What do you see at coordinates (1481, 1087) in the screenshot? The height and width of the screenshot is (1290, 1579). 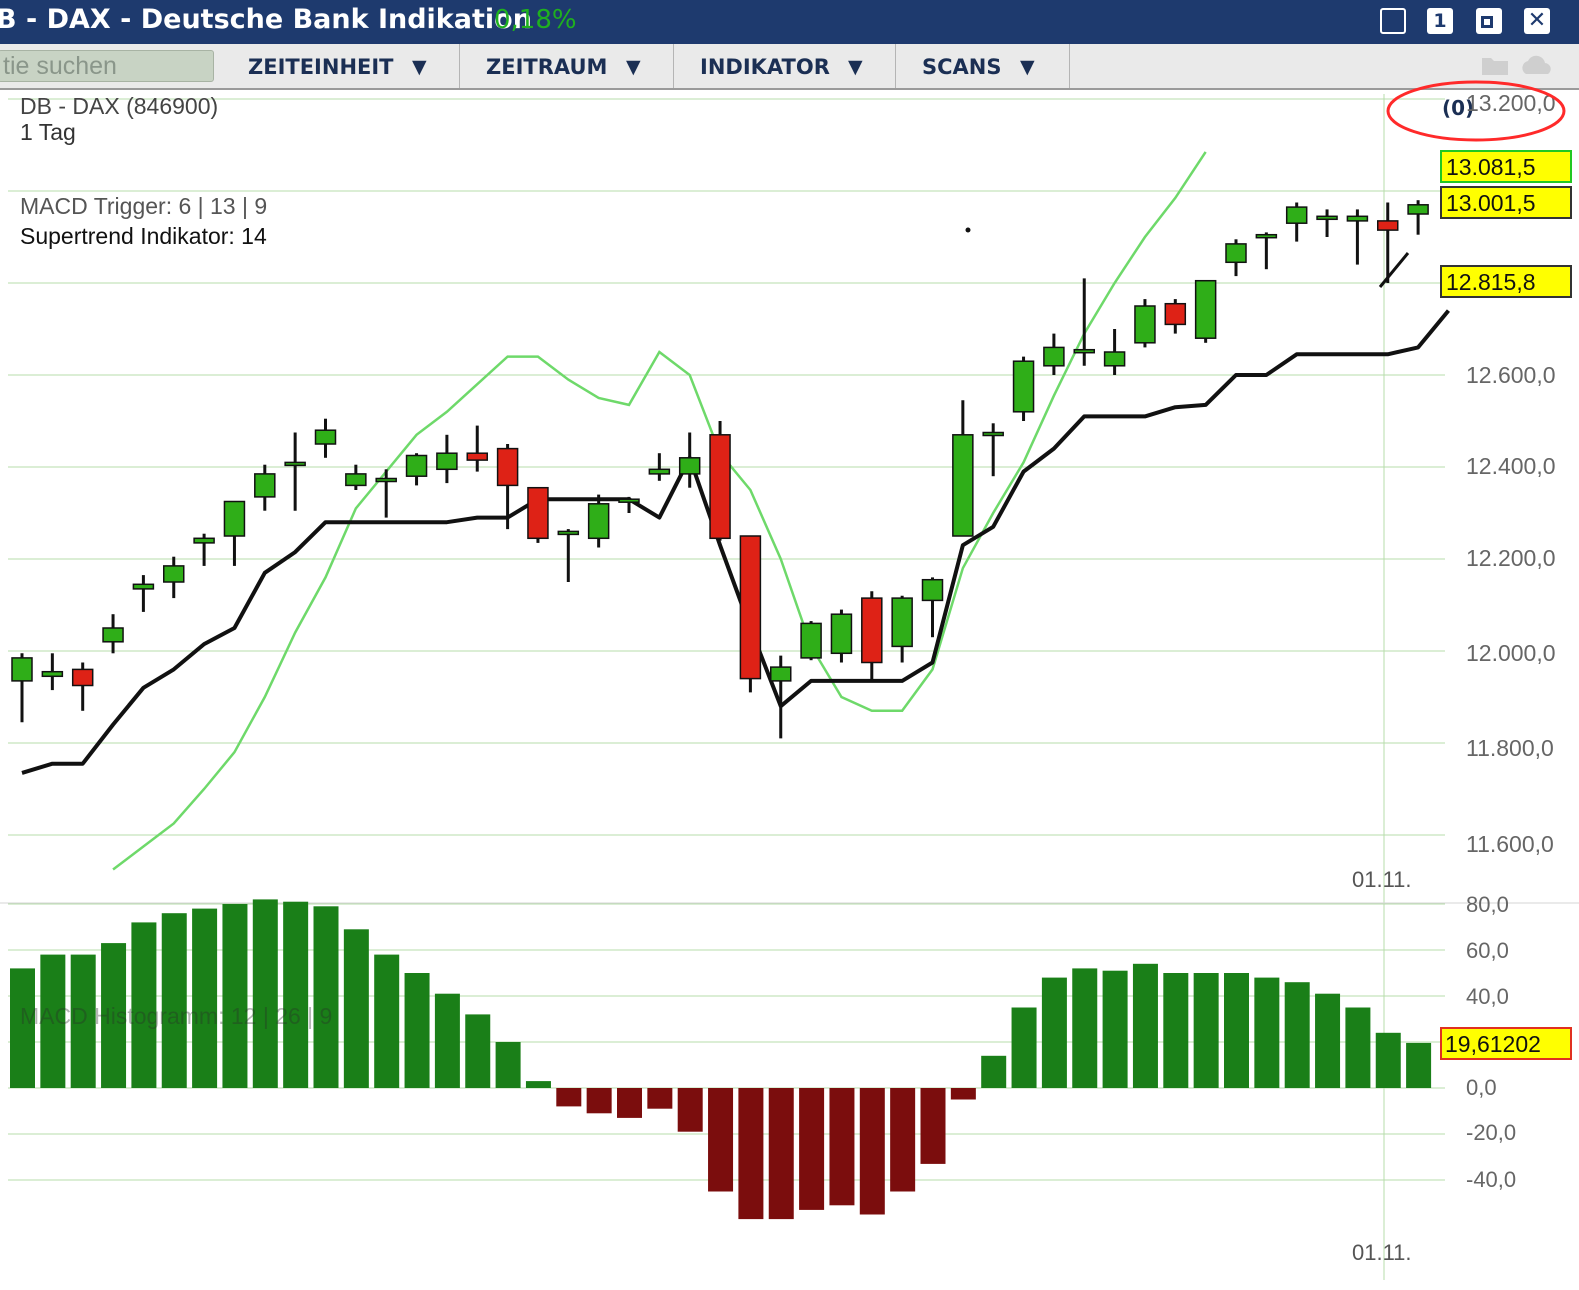 I see `y-tick-label: 0,0` at bounding box center [1481, 1087].